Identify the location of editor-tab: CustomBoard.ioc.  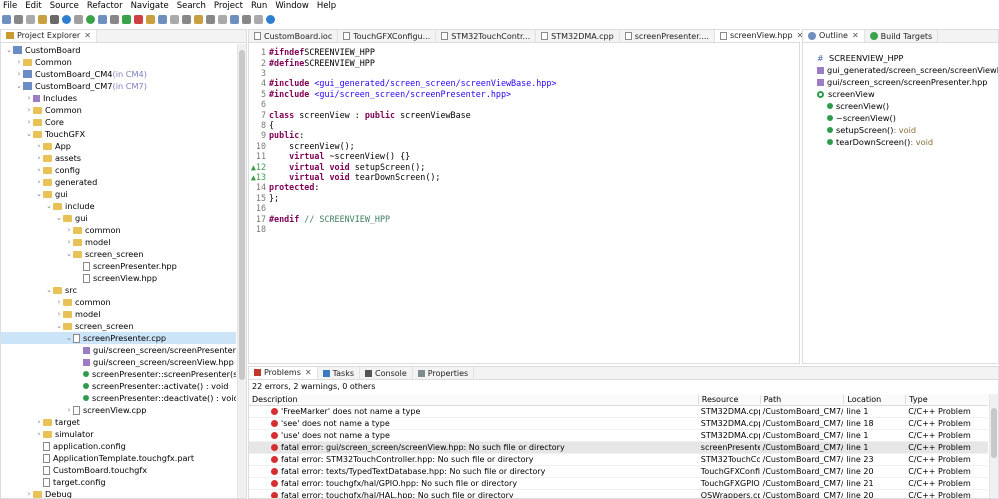
(294, 36).